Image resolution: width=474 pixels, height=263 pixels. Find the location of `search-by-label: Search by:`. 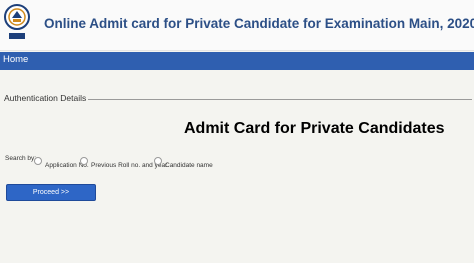

search-by-label: Search by: is located at coordinates (21, 158).